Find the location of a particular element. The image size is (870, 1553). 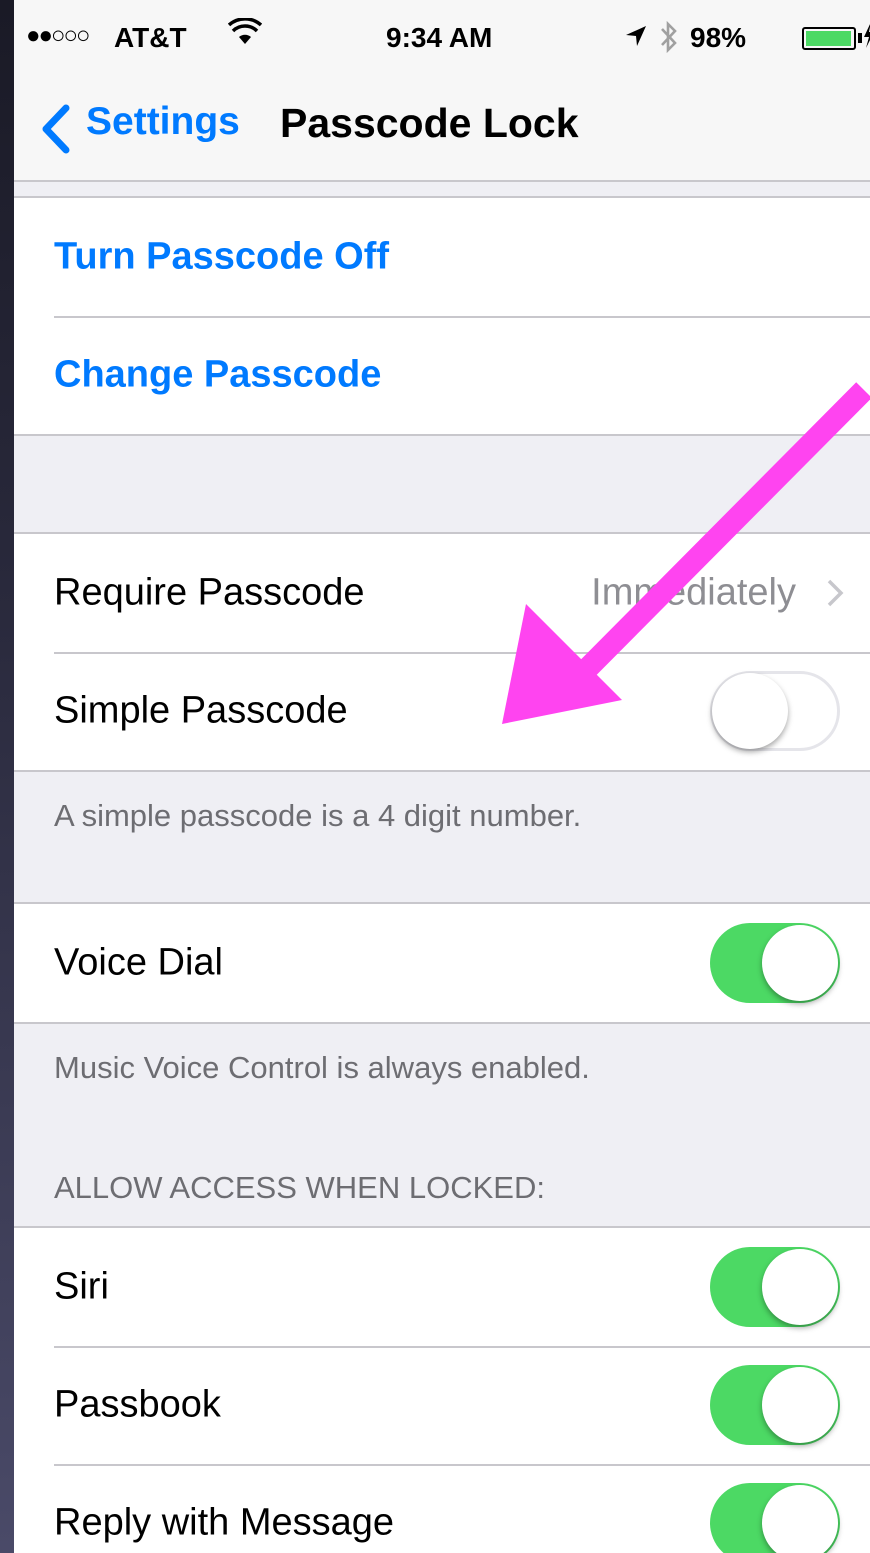

passbook-switch is located at coordinates (775, 1405).